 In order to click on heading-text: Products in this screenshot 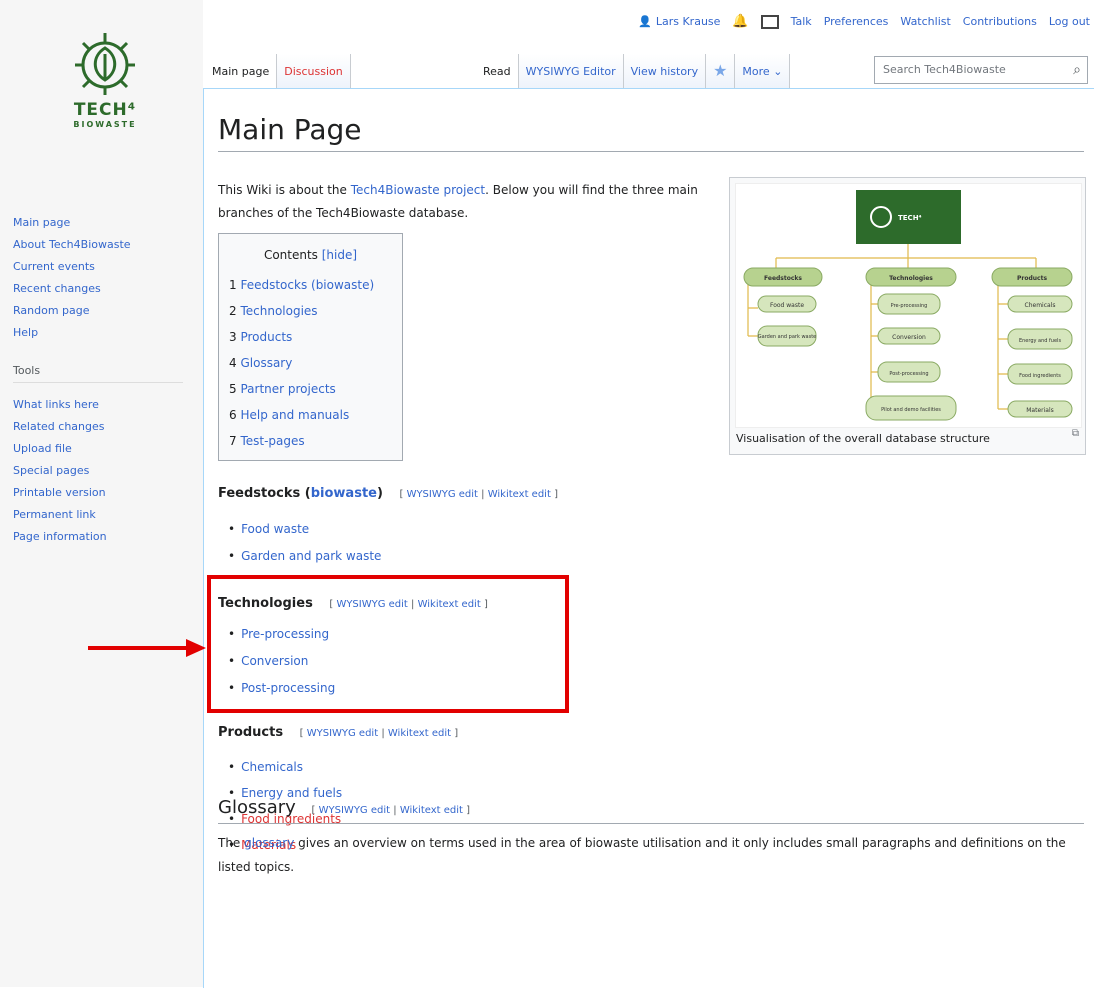, I will do `click(251, 732)`.